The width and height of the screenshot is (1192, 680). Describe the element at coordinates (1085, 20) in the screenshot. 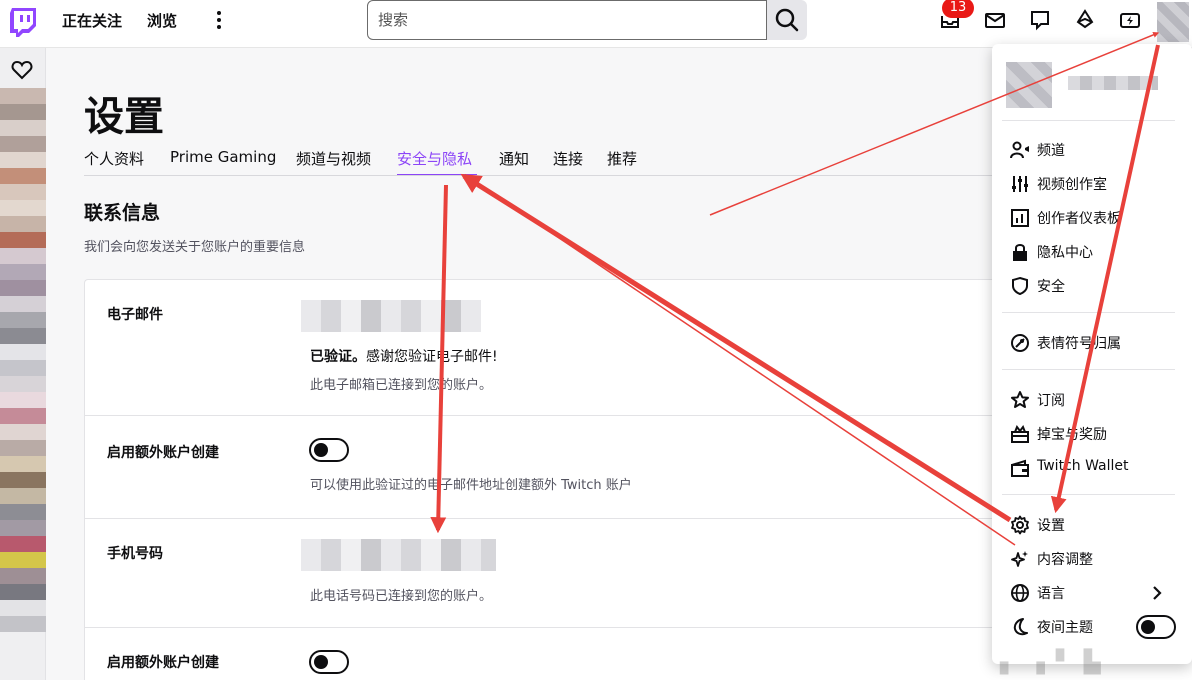

I see `bits-icon` at that location.